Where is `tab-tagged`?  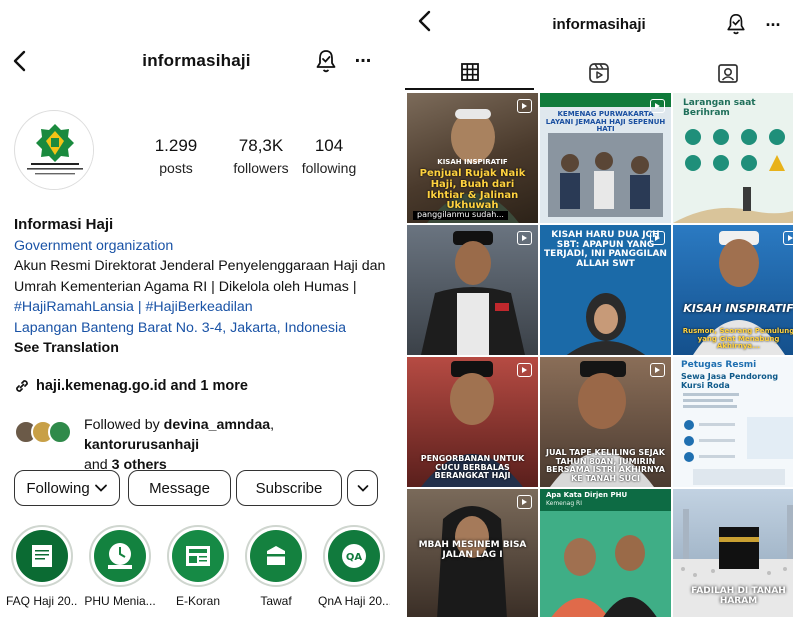
tab-tagged is located at coordinates (727, 73).